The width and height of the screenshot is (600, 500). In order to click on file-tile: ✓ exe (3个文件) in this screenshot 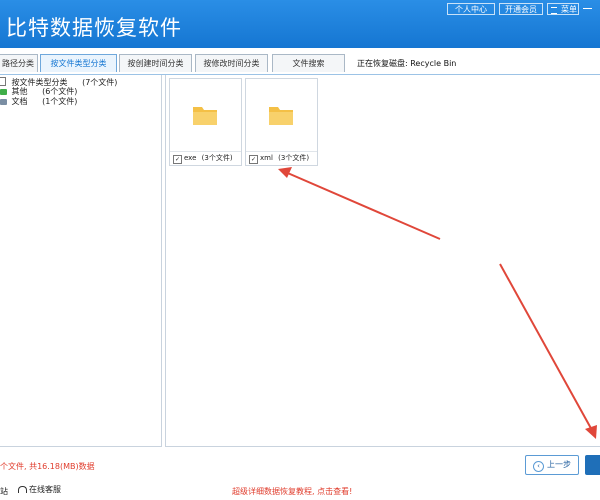, I will do `click(205, 122)`.